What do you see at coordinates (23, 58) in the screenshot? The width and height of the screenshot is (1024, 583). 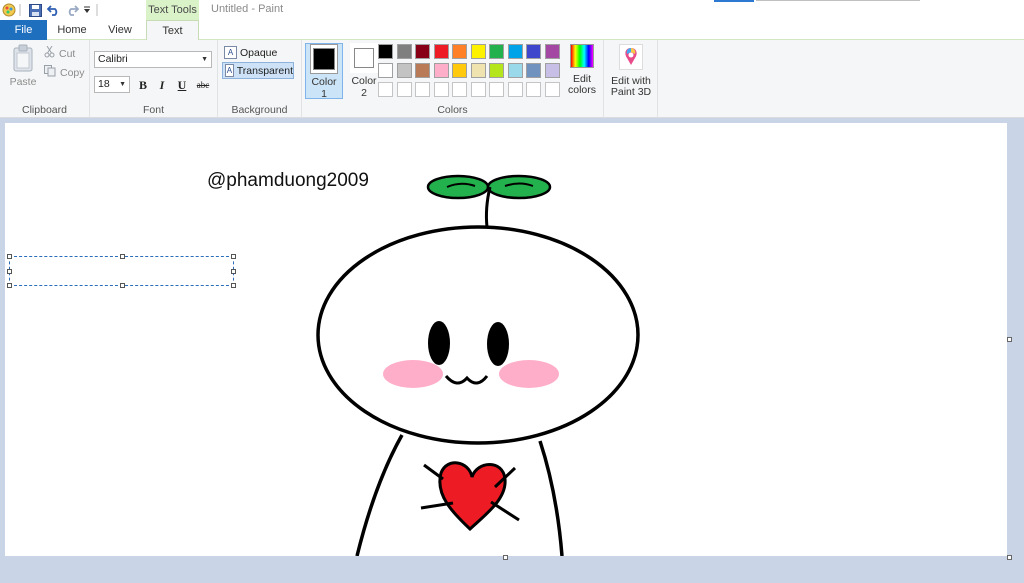 I see `paste-icon` at bounding box center [23, 58].